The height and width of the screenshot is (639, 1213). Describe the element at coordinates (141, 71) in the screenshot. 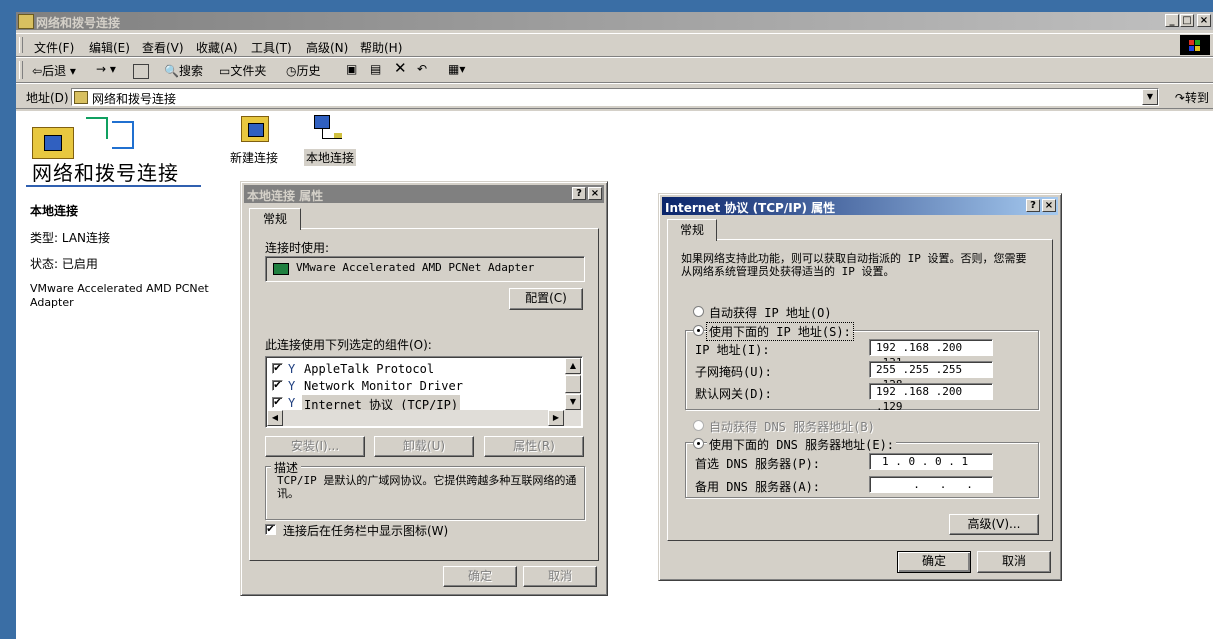

I see `up-folder-icon` at that location.